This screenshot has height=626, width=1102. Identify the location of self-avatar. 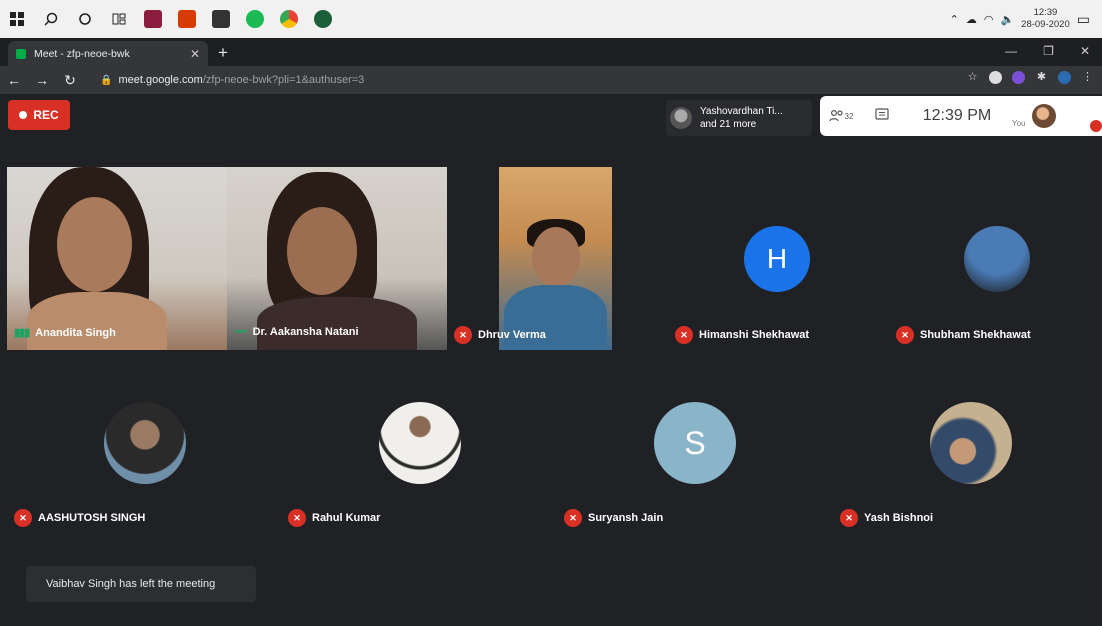
(1043, 116).